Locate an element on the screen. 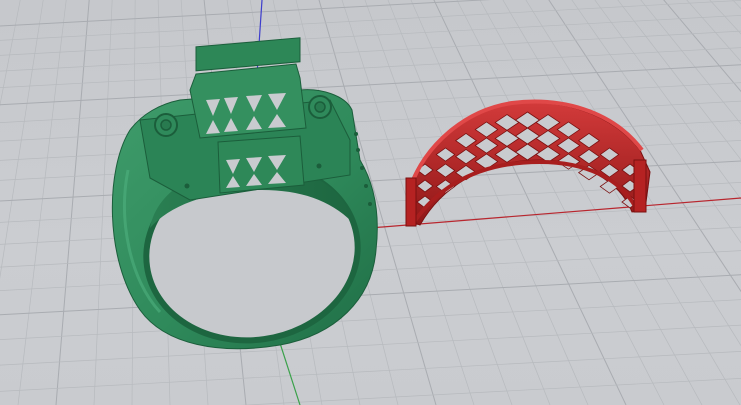 This screenshot has height=405, width=741. lattice-band-segment is located at coordinates (528, 163).